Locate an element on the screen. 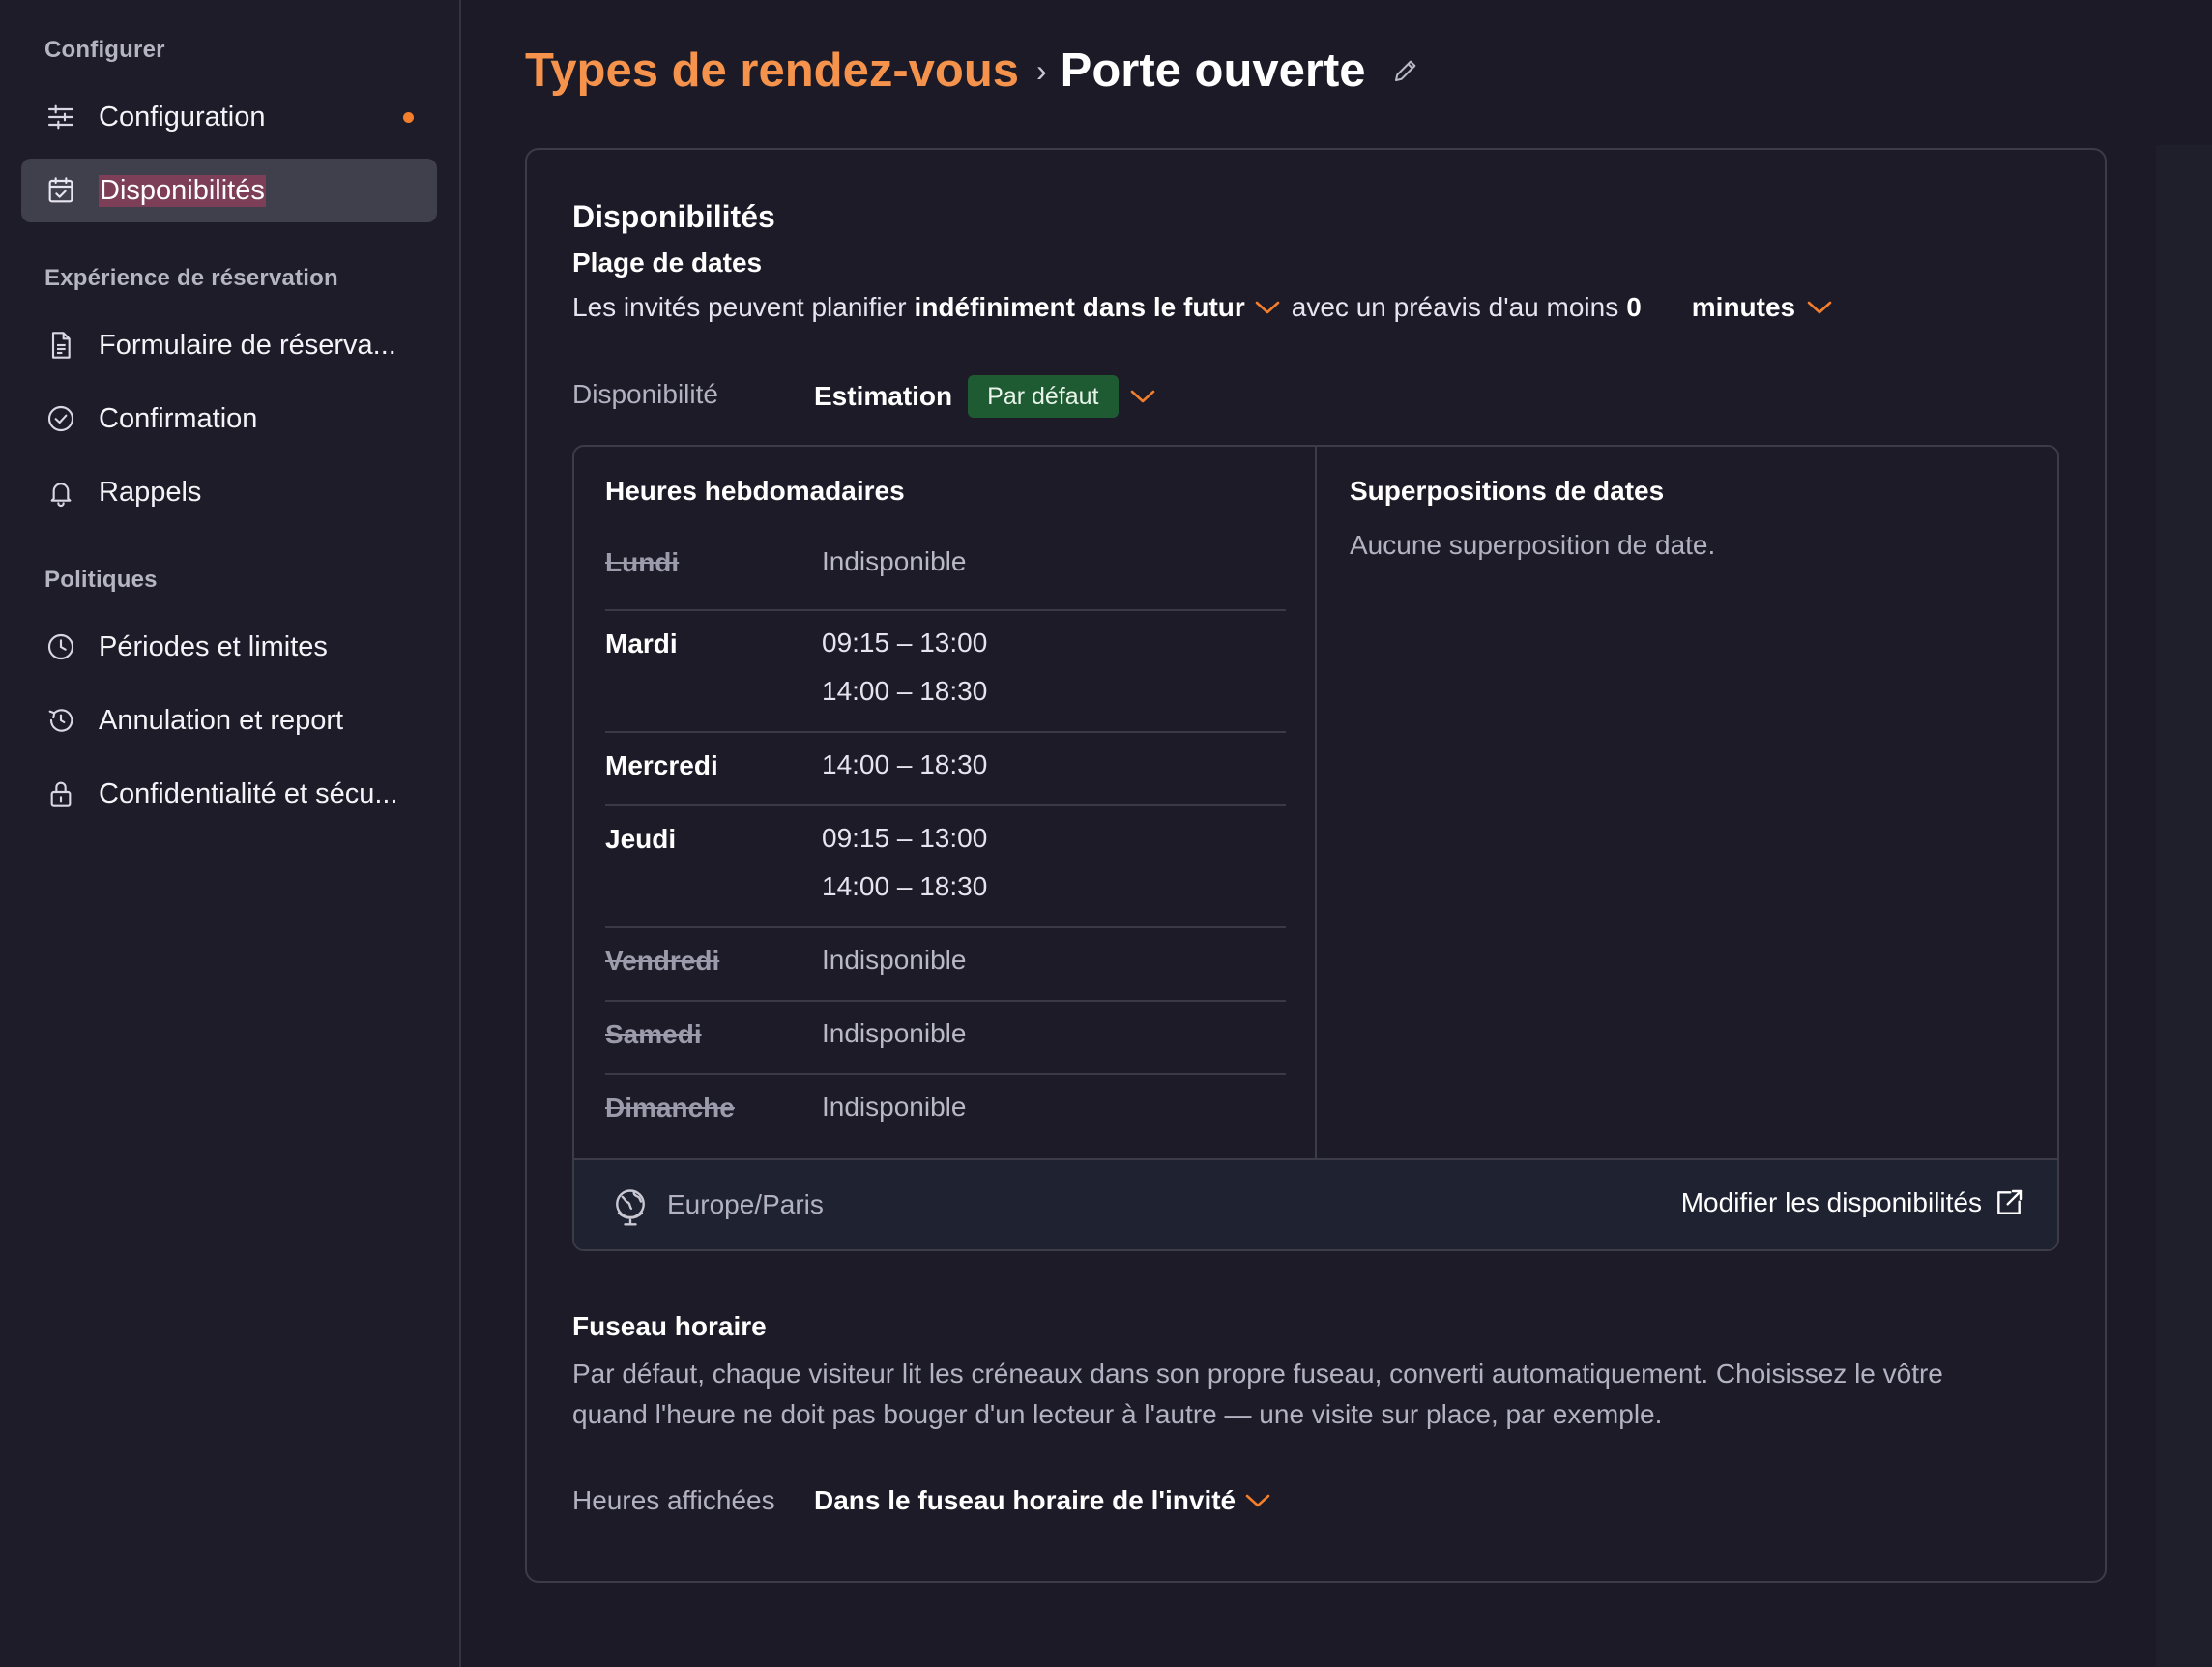 The height and width of the screenshot is (1667, 2212). check-circle-icon is located at coordinates (60, 418).